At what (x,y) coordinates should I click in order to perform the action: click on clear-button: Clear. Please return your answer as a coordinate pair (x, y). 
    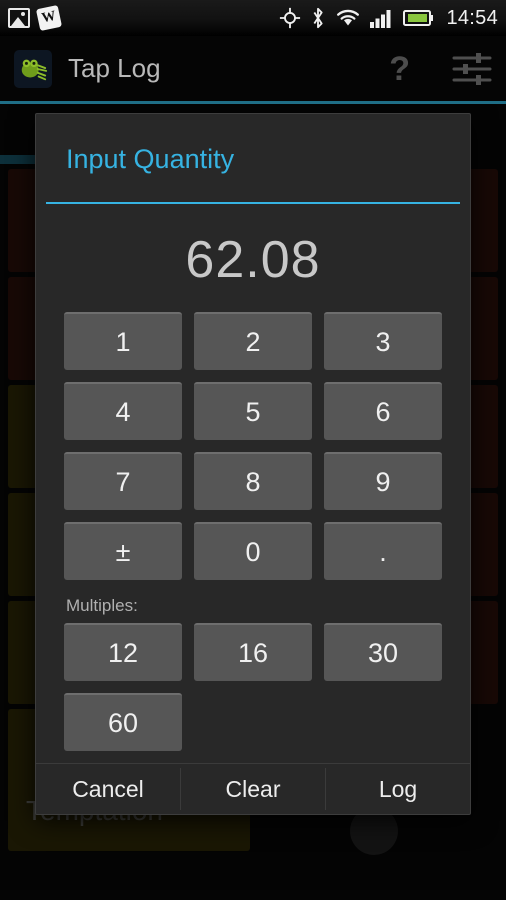
    Looking at the image, I should click on (253, 789).